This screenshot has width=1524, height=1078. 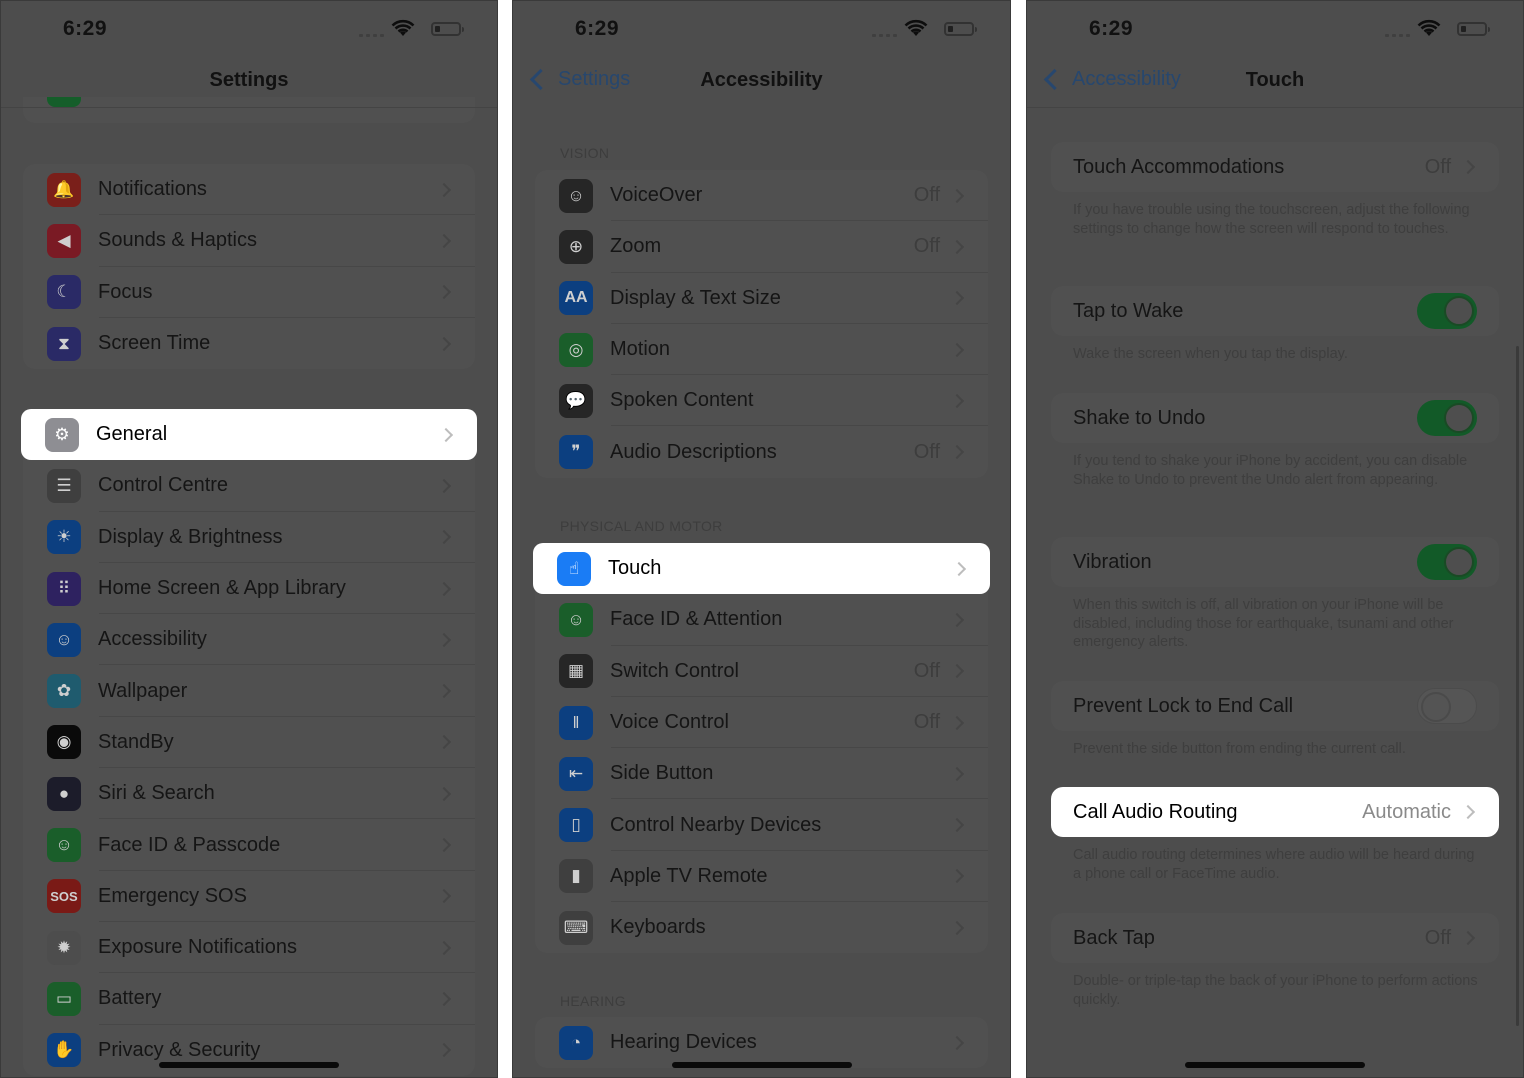 What do you see at coordinates (593, 1001) in the screenshot?
I see `section-header-hearing: HEARING` at bounding box center [593, 1001].